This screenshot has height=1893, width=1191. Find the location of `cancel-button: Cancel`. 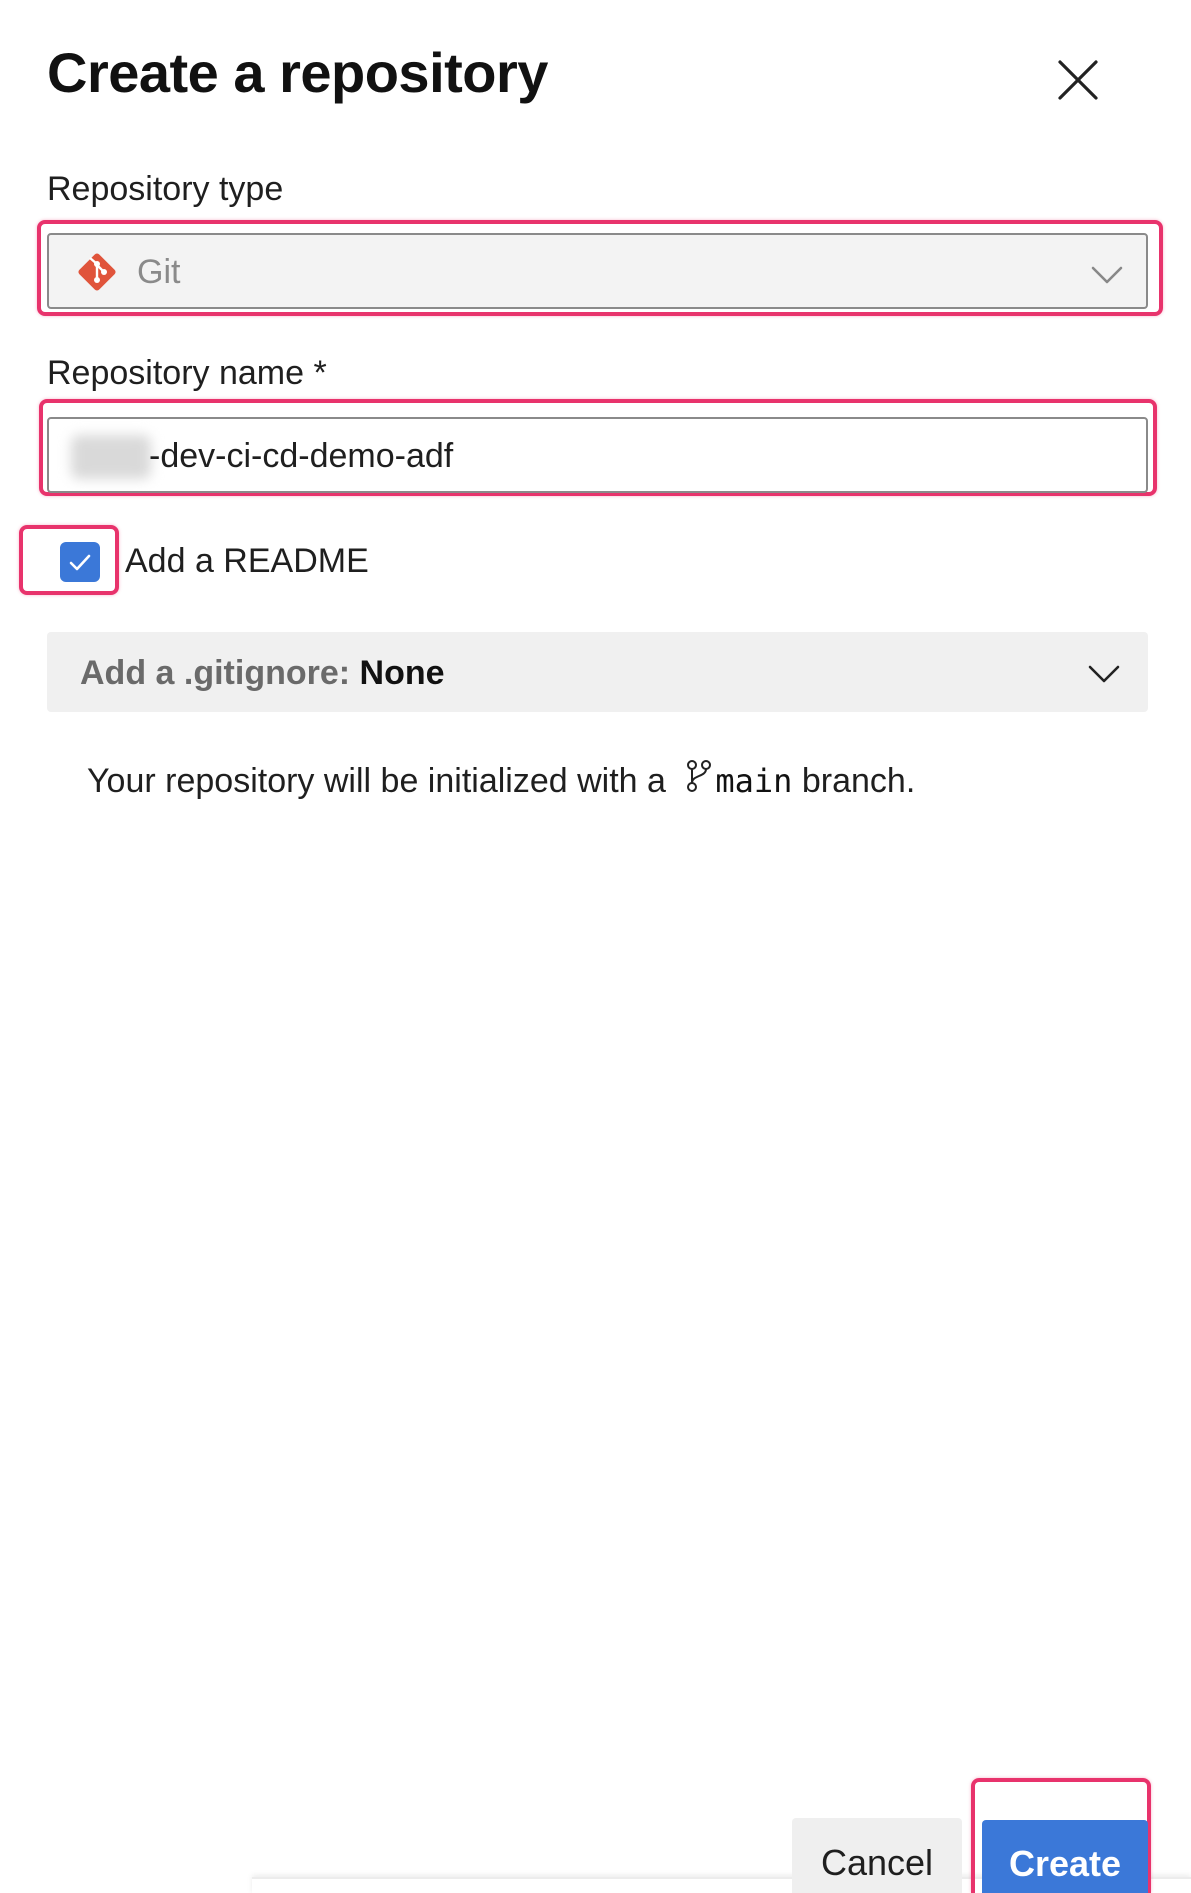

cancel-button: Cancel is located at coordinates (877, 1855).